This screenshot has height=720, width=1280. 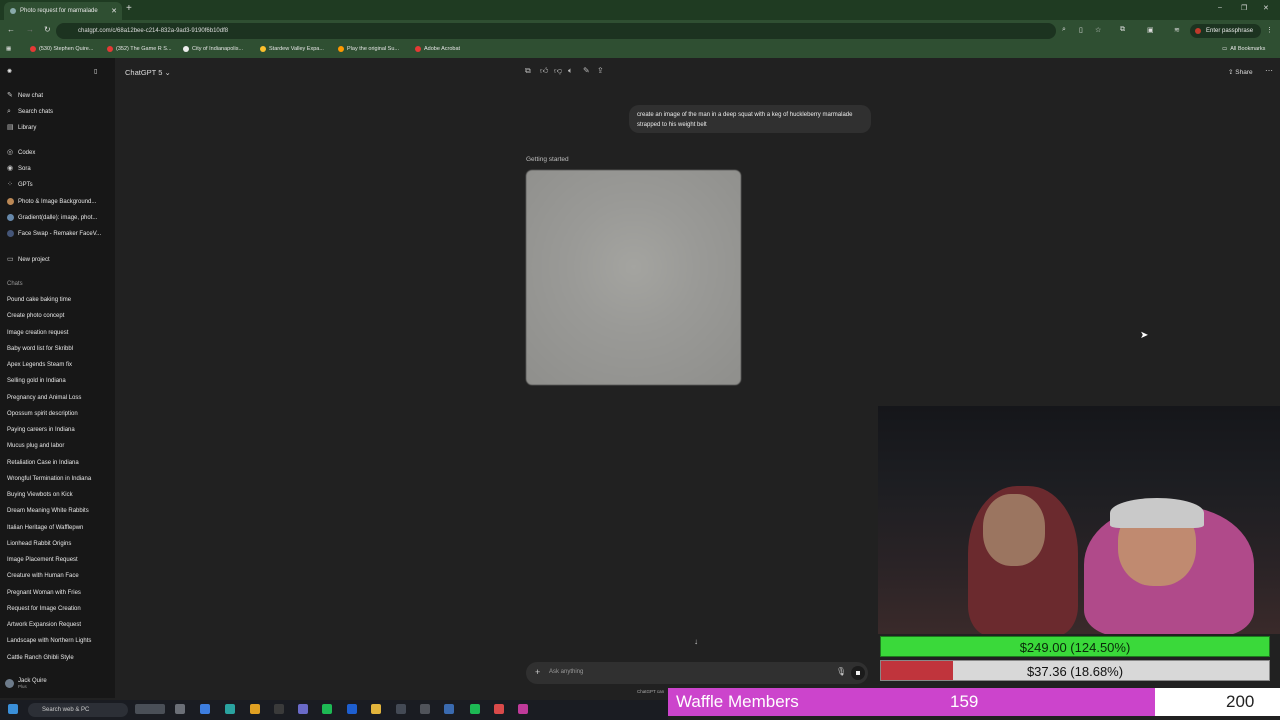 What do you see at coordinates (21, 127) in the screenshot?
I see `sidebar-item-library: ▤ Library` at bounding box center [21, 127].